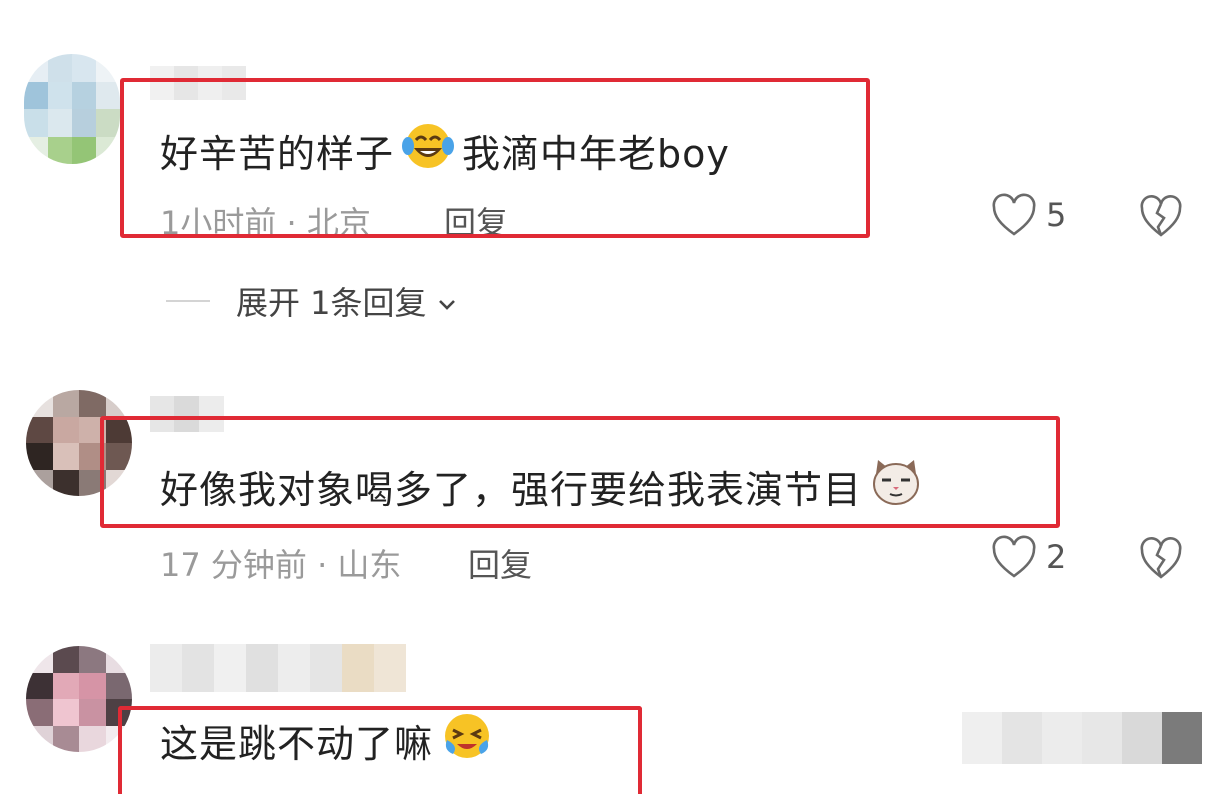 This screenshot has width=1224, height=794. Describe the element at coordinates (1056, 215) in the screenshot. I see `like-count: 5` at that location.